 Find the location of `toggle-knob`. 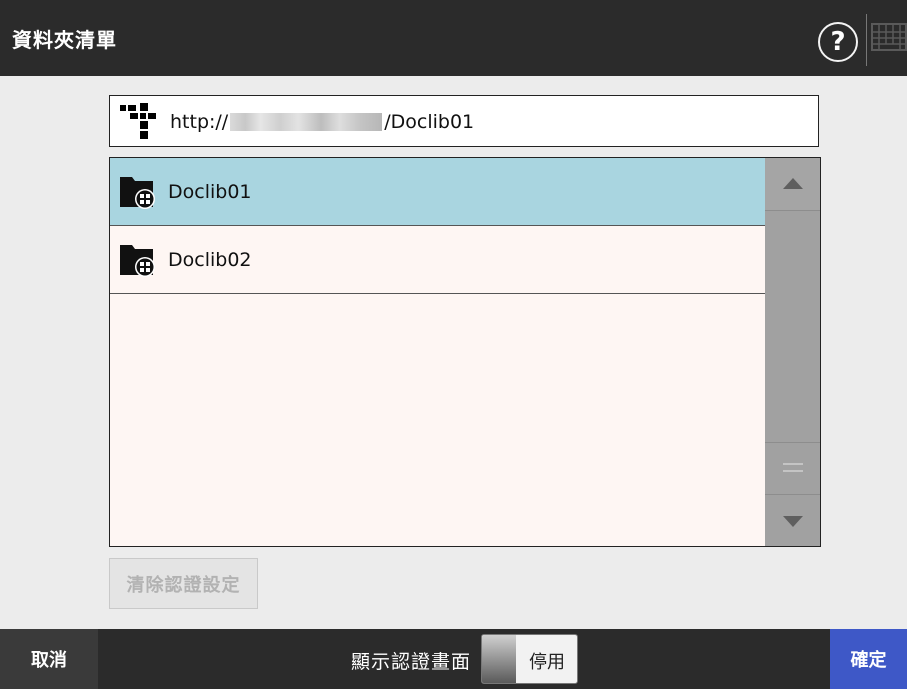

toggle-knob is located at coordinates (499, 659).